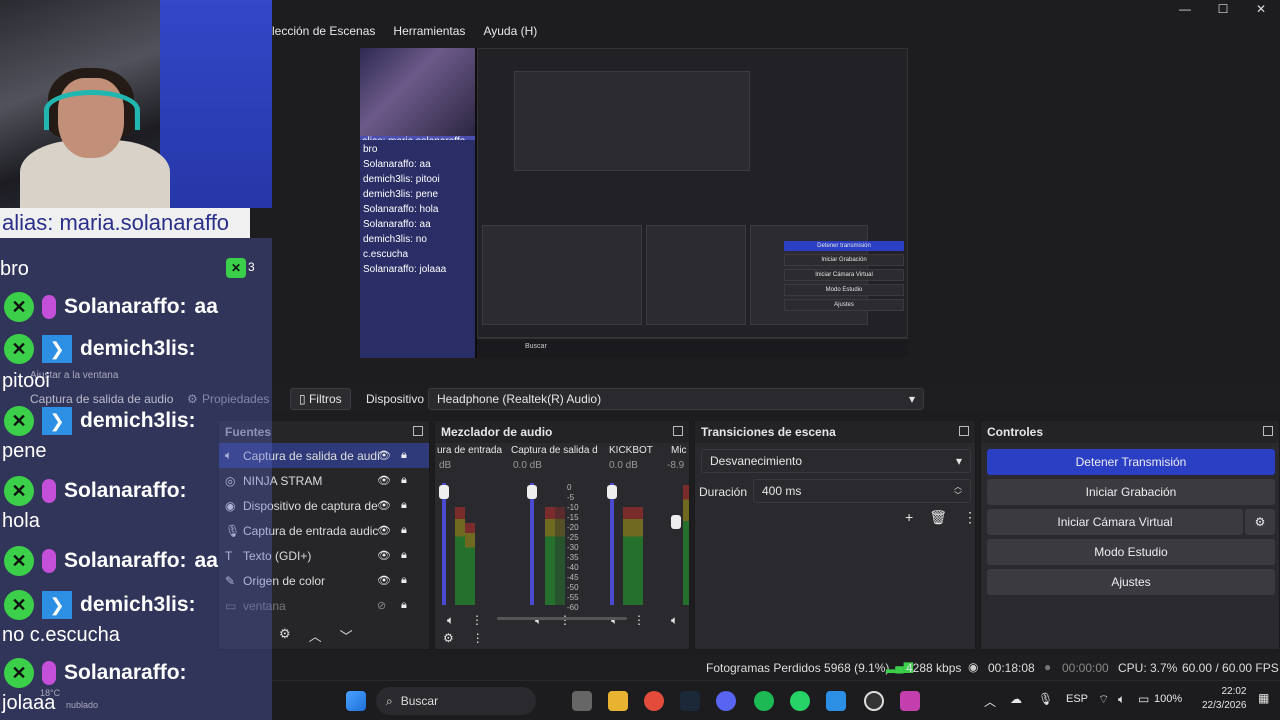  What do you see at coordinates (49, 307) in the screenshot?
I see `mic-icon` at bounding box center [49, 307].